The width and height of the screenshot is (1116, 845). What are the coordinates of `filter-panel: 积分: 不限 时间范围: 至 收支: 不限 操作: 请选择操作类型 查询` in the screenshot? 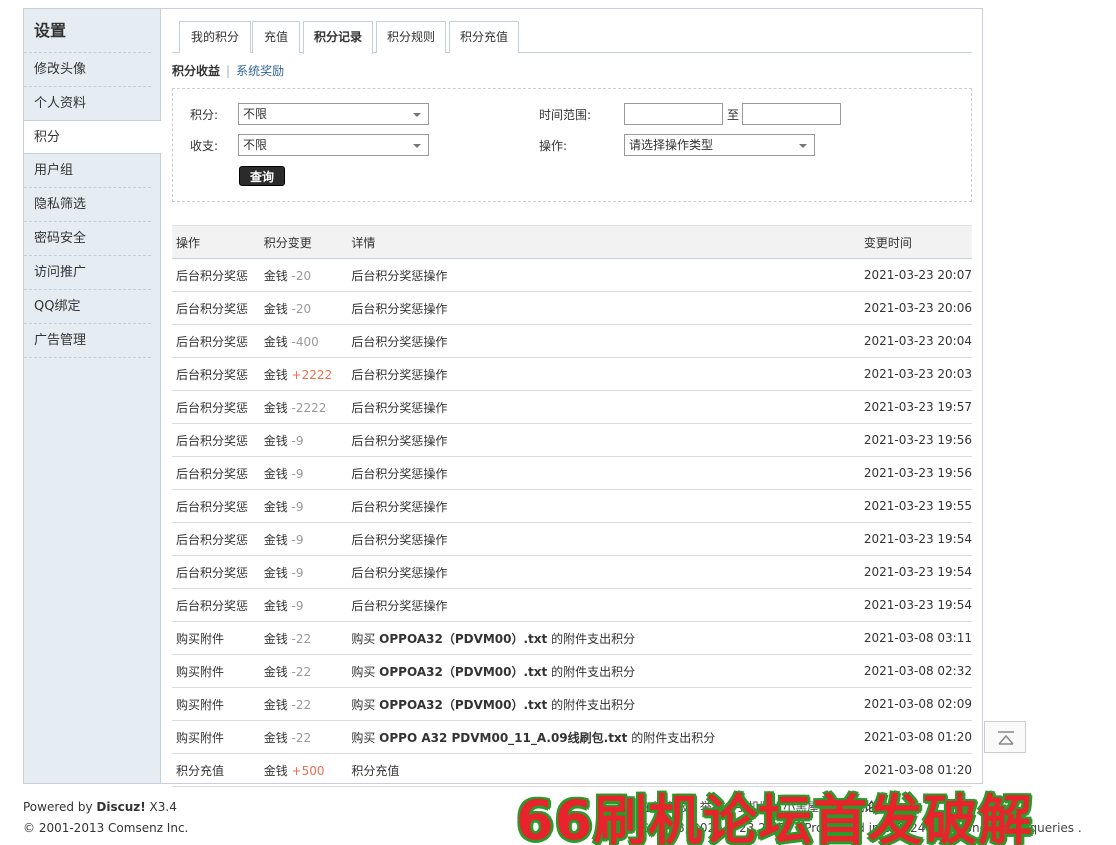 It's located at (572, 145).